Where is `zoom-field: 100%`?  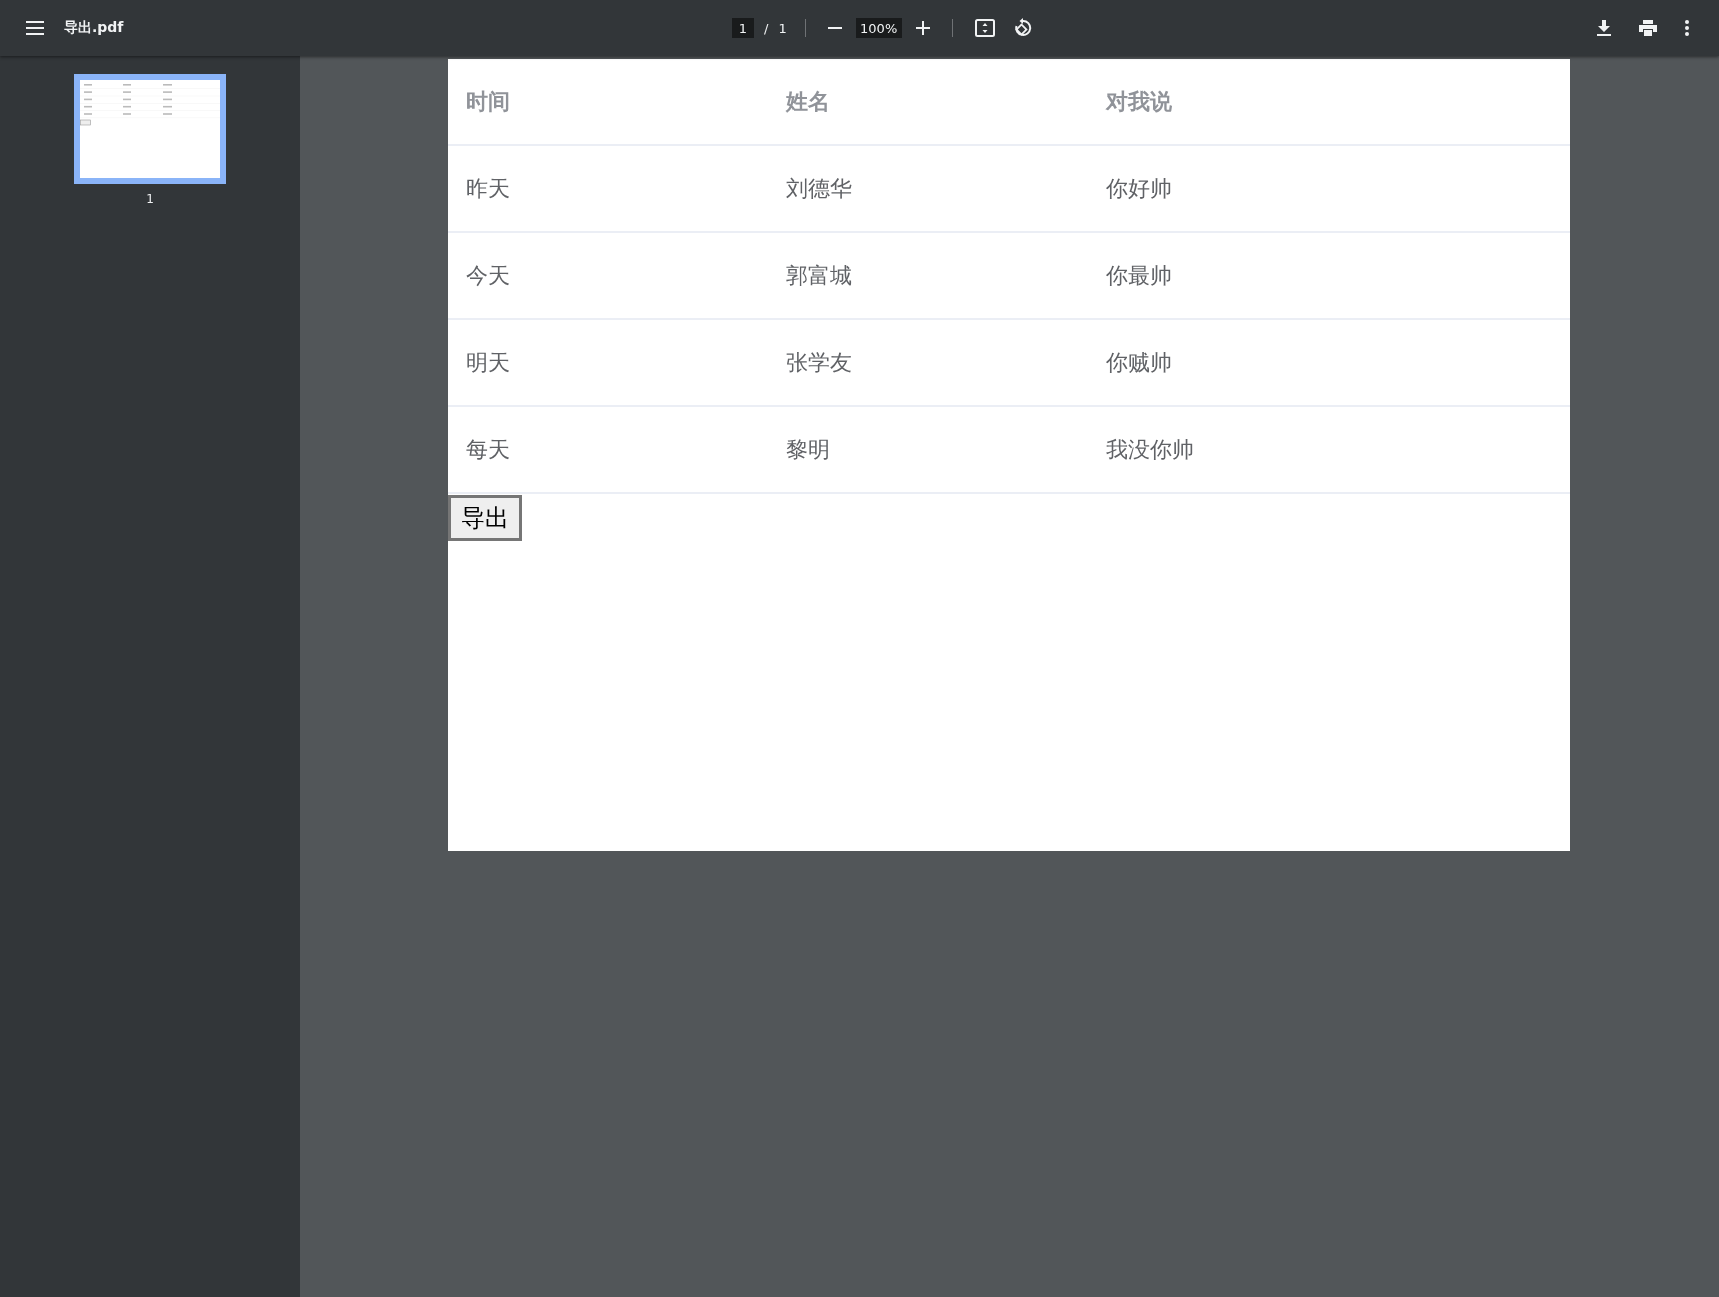
zoom-field: 100% is located at coordinates (878, 28).